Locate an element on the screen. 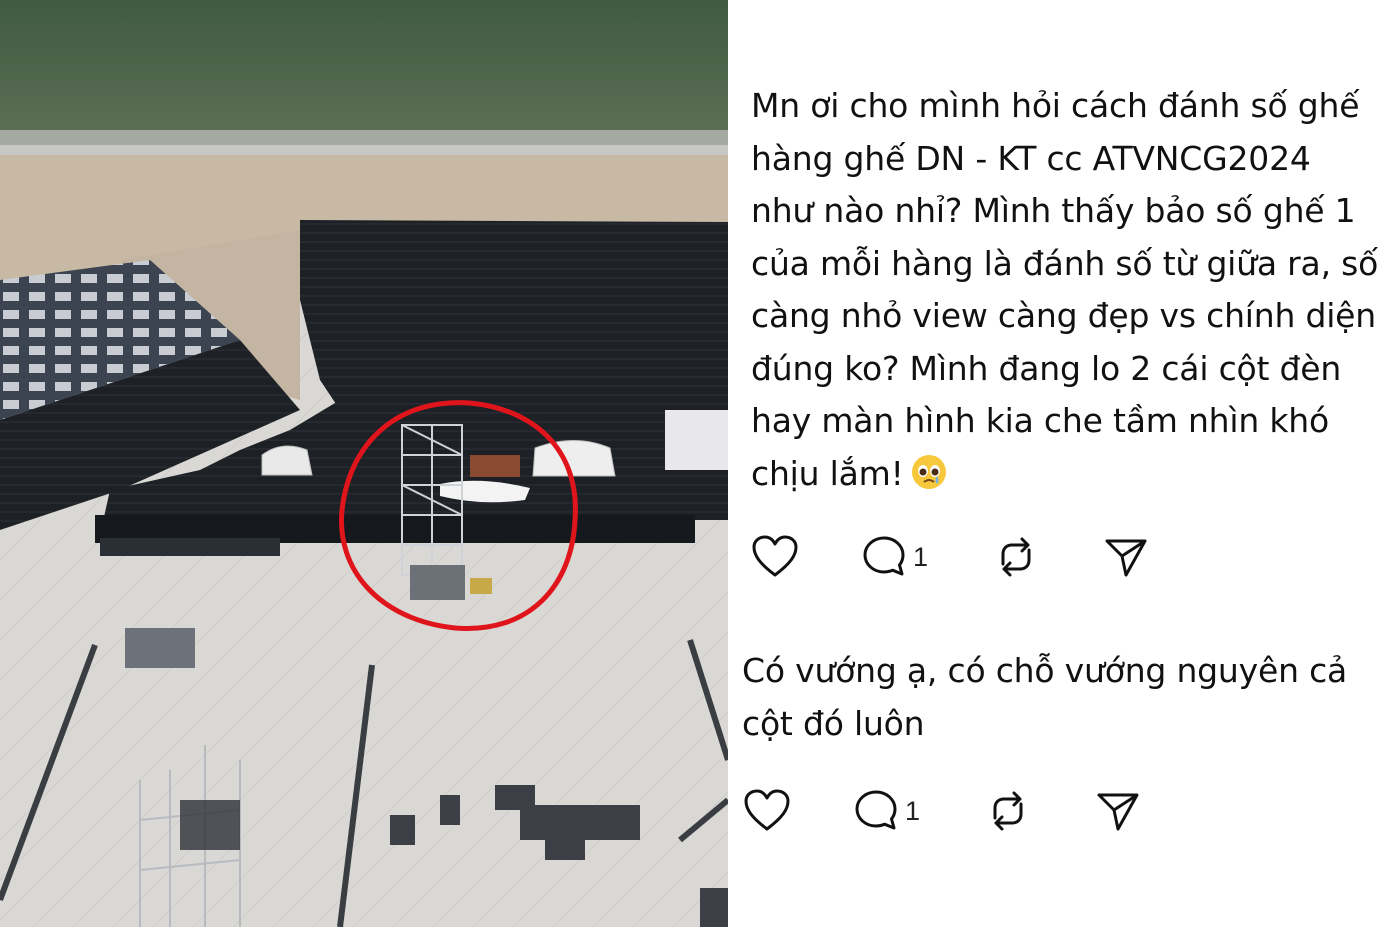  reply-actions: 1 is located at coordinates (953, 811).